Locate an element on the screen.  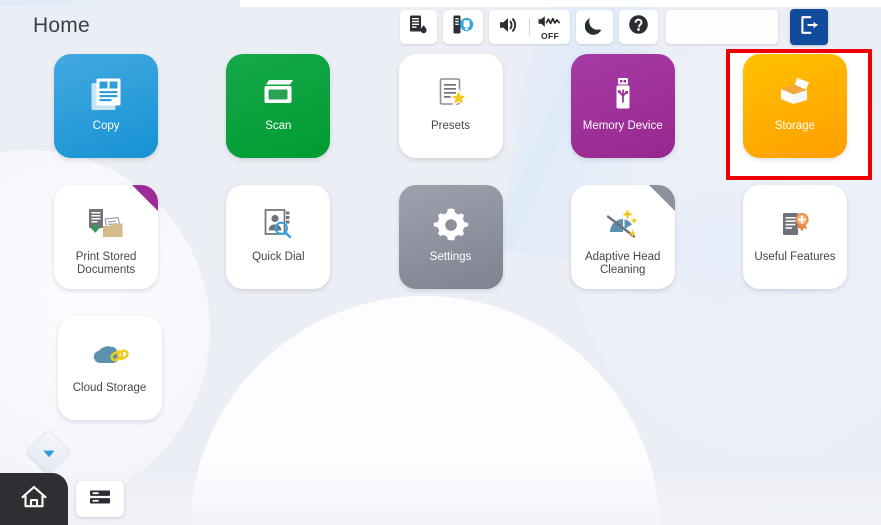
tile-cell: Adaptive Head Cleaning is located at coordinates (623, 250).